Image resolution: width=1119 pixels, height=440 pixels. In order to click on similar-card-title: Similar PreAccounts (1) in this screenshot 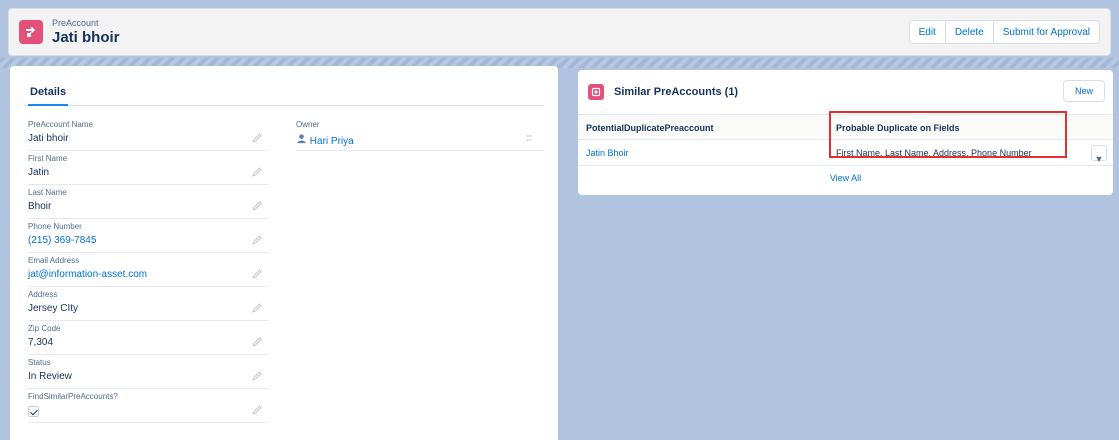, I will do `click(676, 92)`.